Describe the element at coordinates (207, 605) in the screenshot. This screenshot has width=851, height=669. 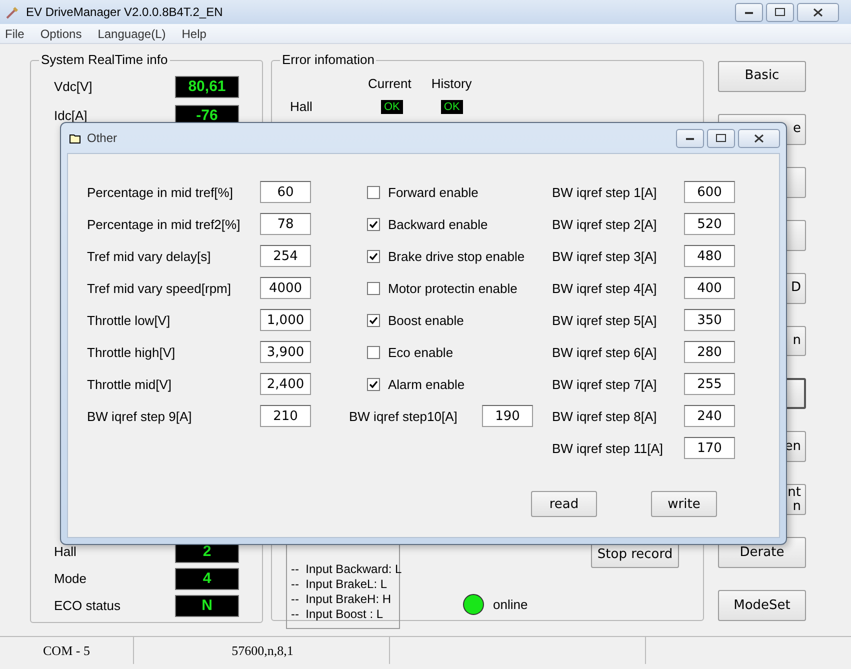
I see `reading-display: N` at that location.